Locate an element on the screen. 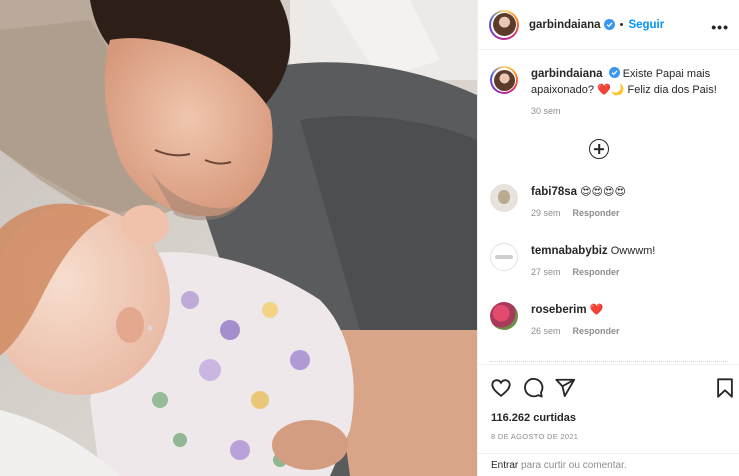 This screenshot has width=739, height=476. author-avatar is located at coordinates (504, 24).